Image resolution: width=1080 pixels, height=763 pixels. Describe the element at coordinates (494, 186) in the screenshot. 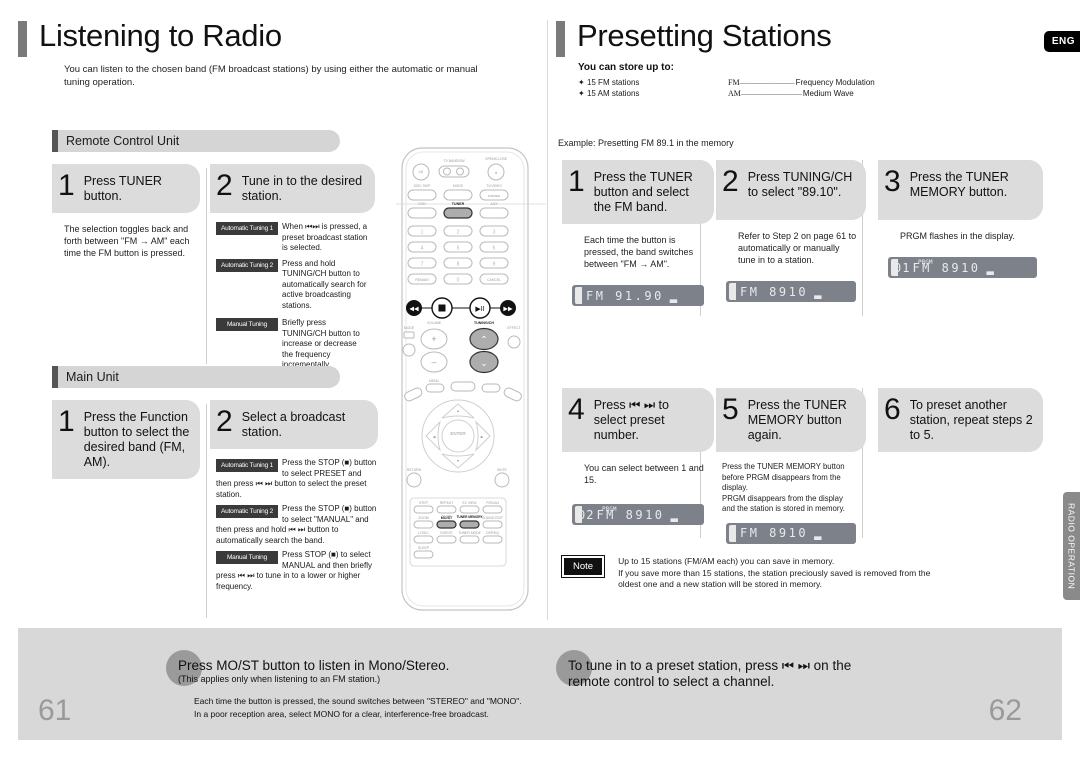

I see `svg-text: TV/VIDEO` at that location.